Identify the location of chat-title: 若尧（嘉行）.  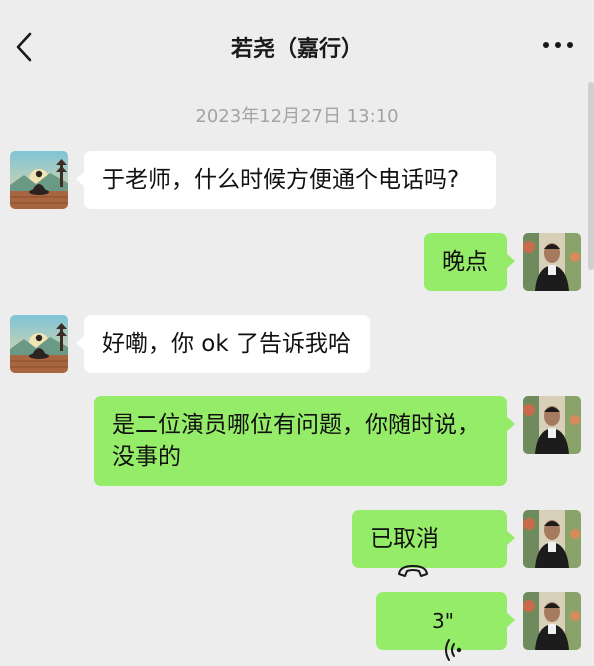
(296, 49).